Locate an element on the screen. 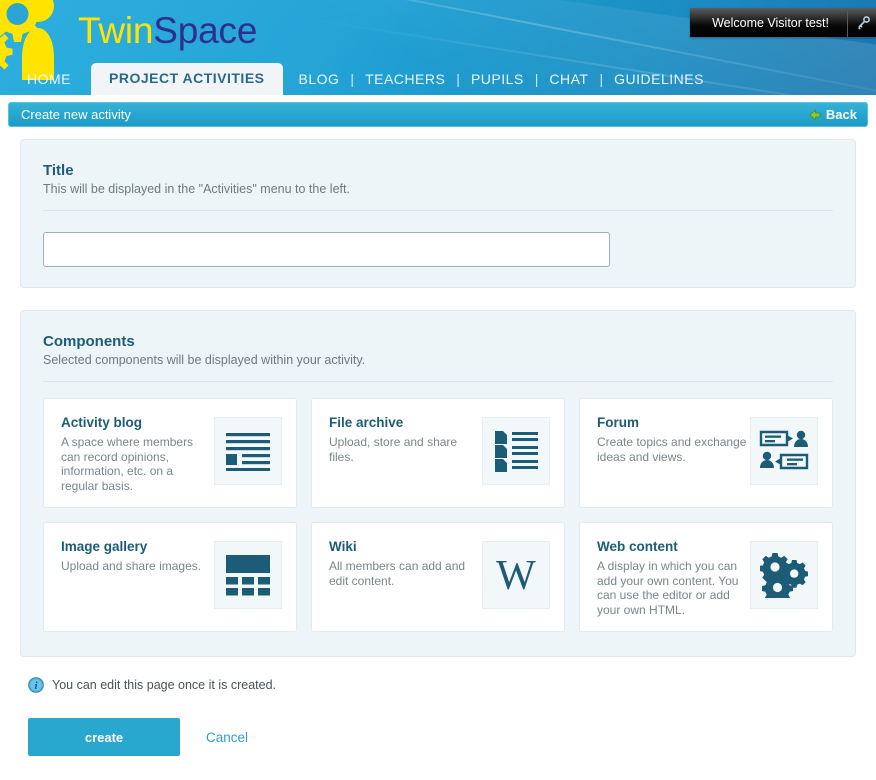 The image size is (876, 780). title-section-divider is located at coordinates (438, 210).